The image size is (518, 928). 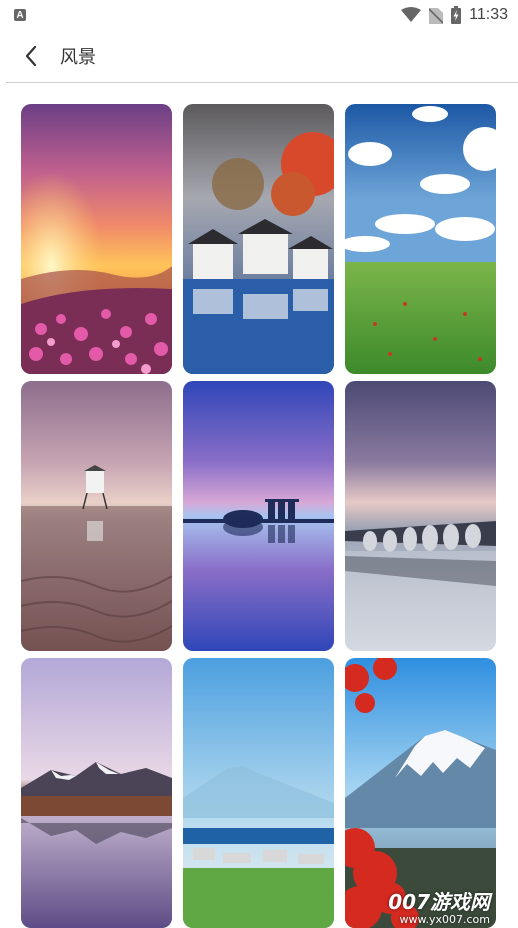 What do you see at coordinates (420, 793) in the screenshot?
I see `wallpaper-thumbnail: 007游戏网 www.yx007.com` at bounding box center [420, 793].